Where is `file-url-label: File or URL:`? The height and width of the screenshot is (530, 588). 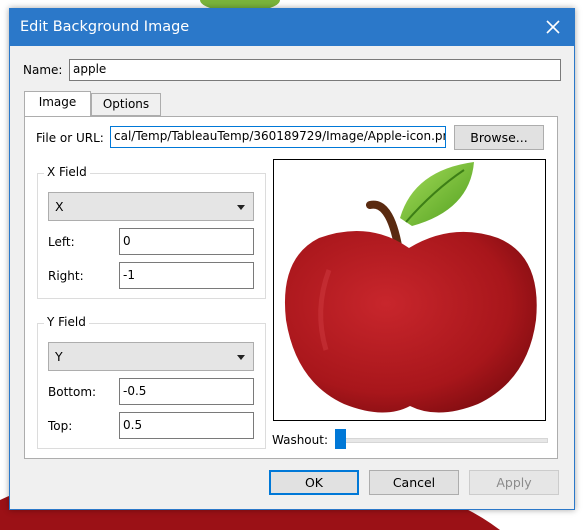
file-url-label: File or URL: is located at coordinates (70, 138).